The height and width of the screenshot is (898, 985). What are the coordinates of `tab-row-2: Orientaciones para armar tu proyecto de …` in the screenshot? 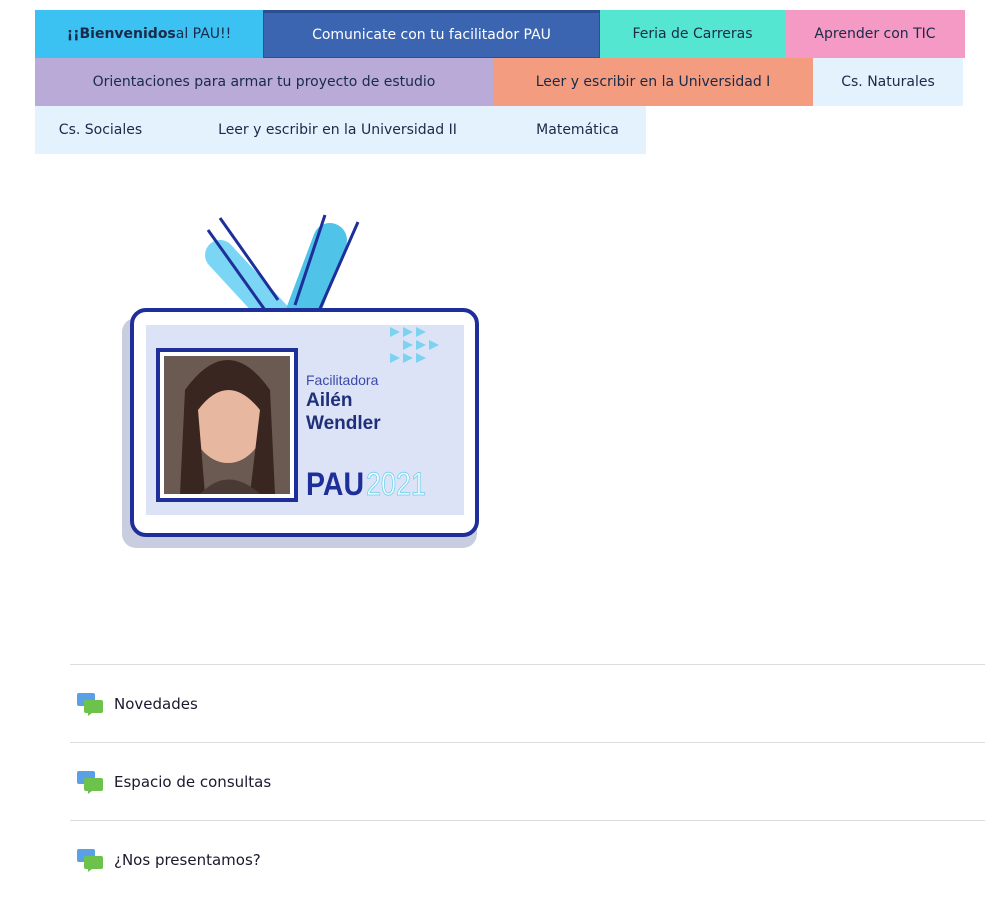 It's located at (500, 82).